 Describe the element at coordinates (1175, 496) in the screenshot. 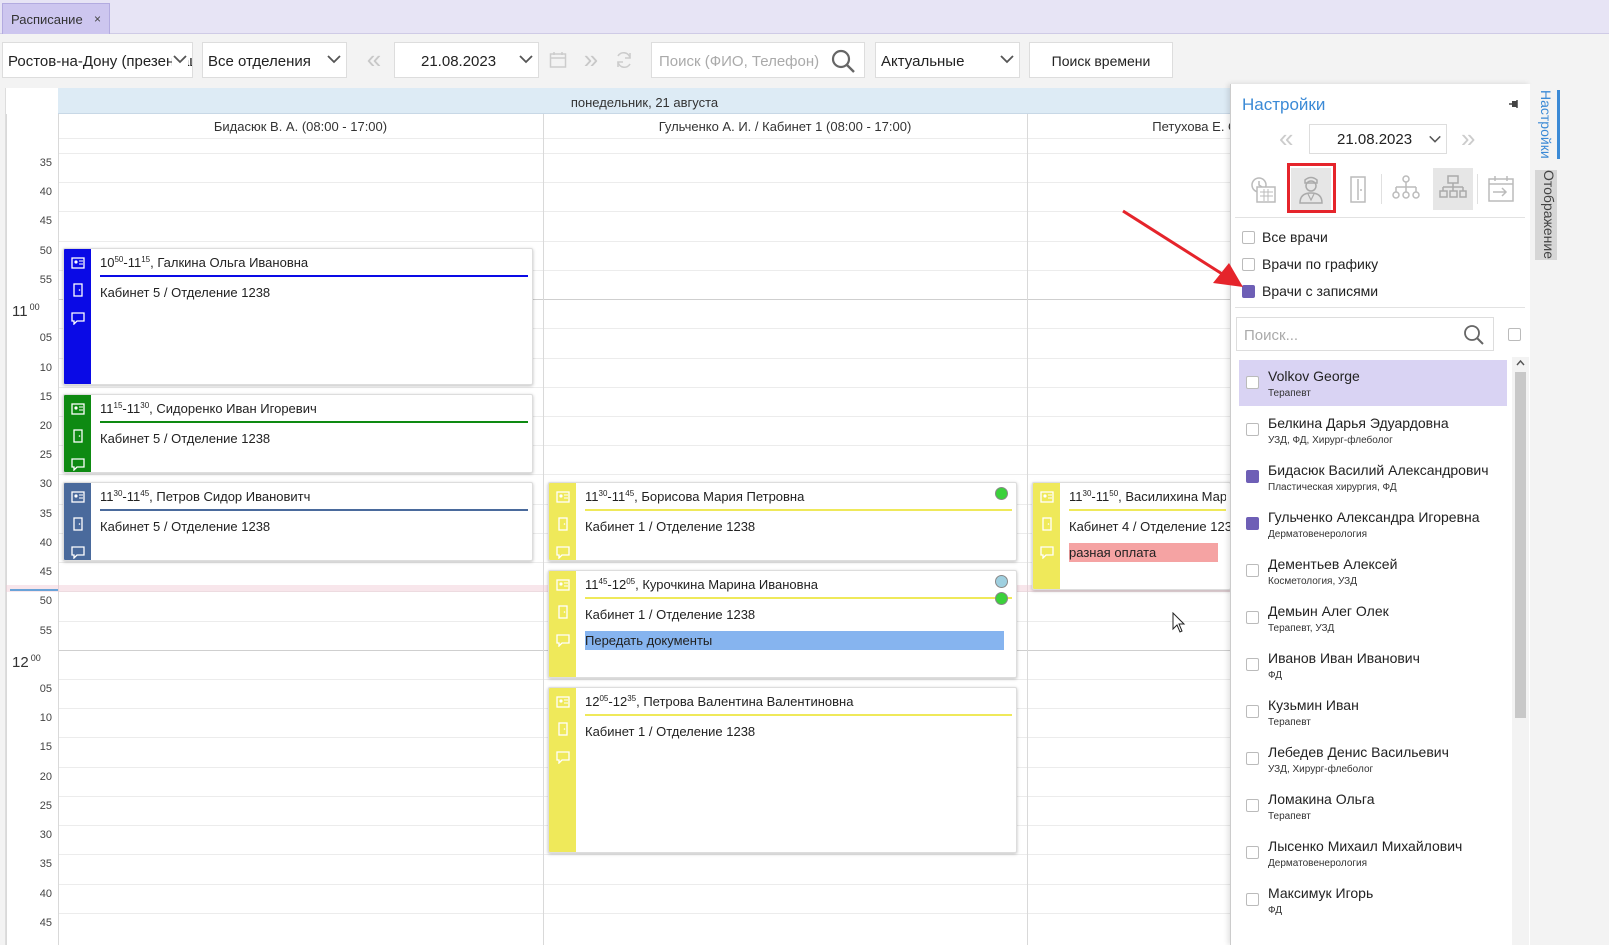

I see `patient-name: Василихина Мария` at that location.